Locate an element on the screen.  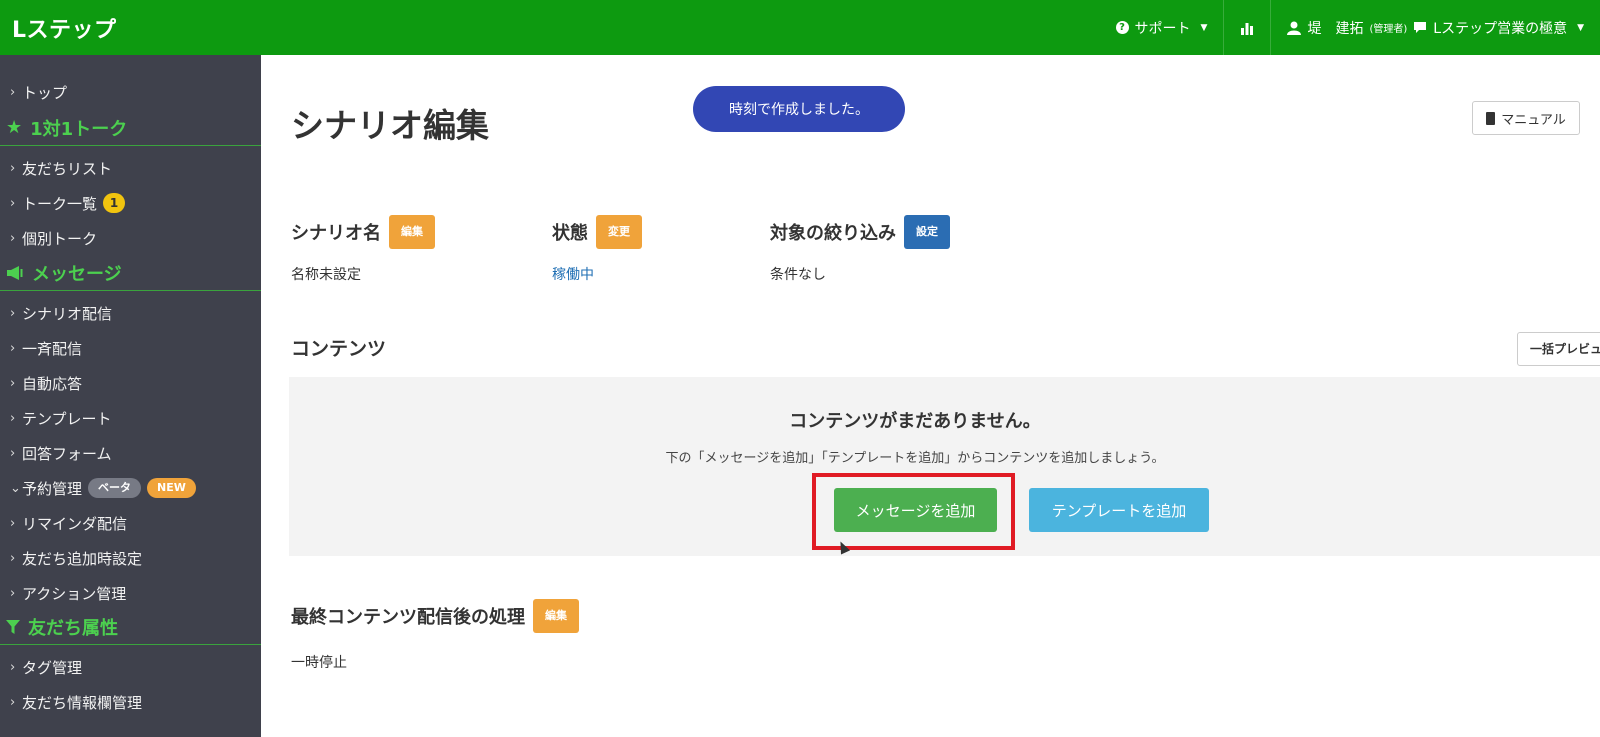
sidebar-section-label: メッセージ is located at coordinates (77, 274).